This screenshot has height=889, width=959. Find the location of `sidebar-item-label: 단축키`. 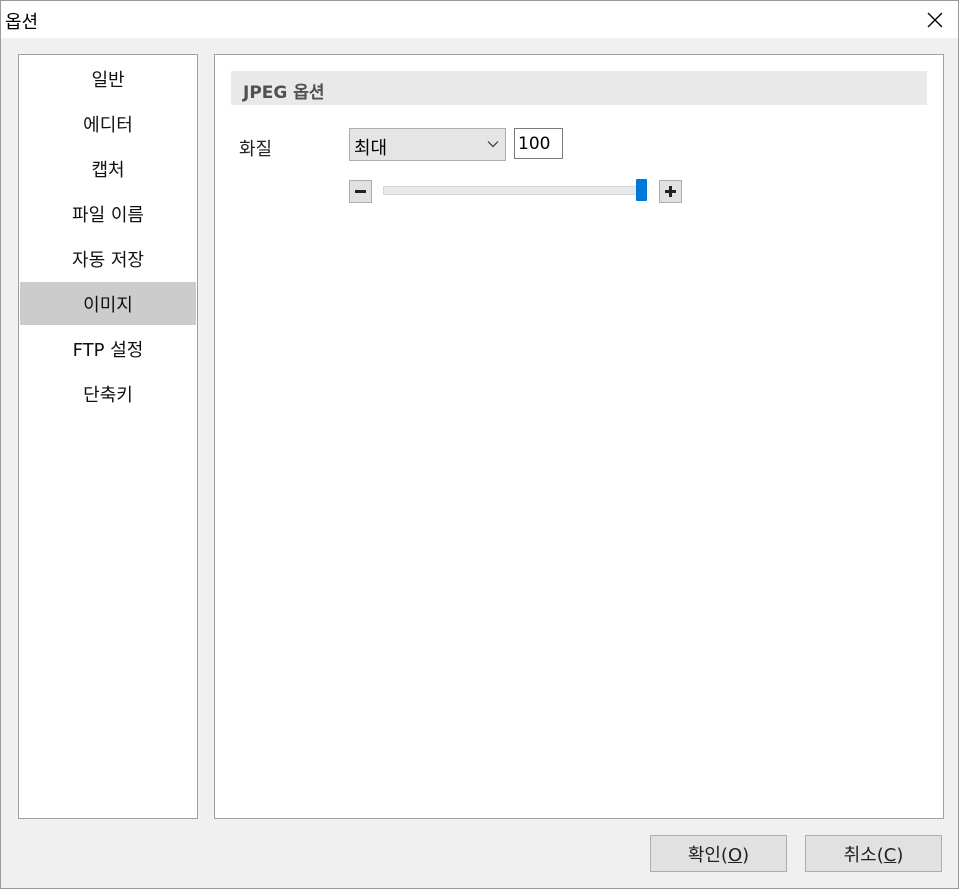

sidebar-item-label: 단축키 is located at coordinates (108, 395).